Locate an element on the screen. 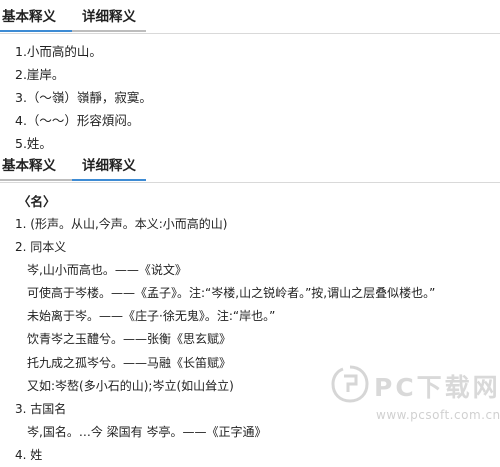 Image resolution: width=500 pixels, height=467 pixels. tab-bar-detail: 基本释义 详细释义 is located at coordinates (250, 169).